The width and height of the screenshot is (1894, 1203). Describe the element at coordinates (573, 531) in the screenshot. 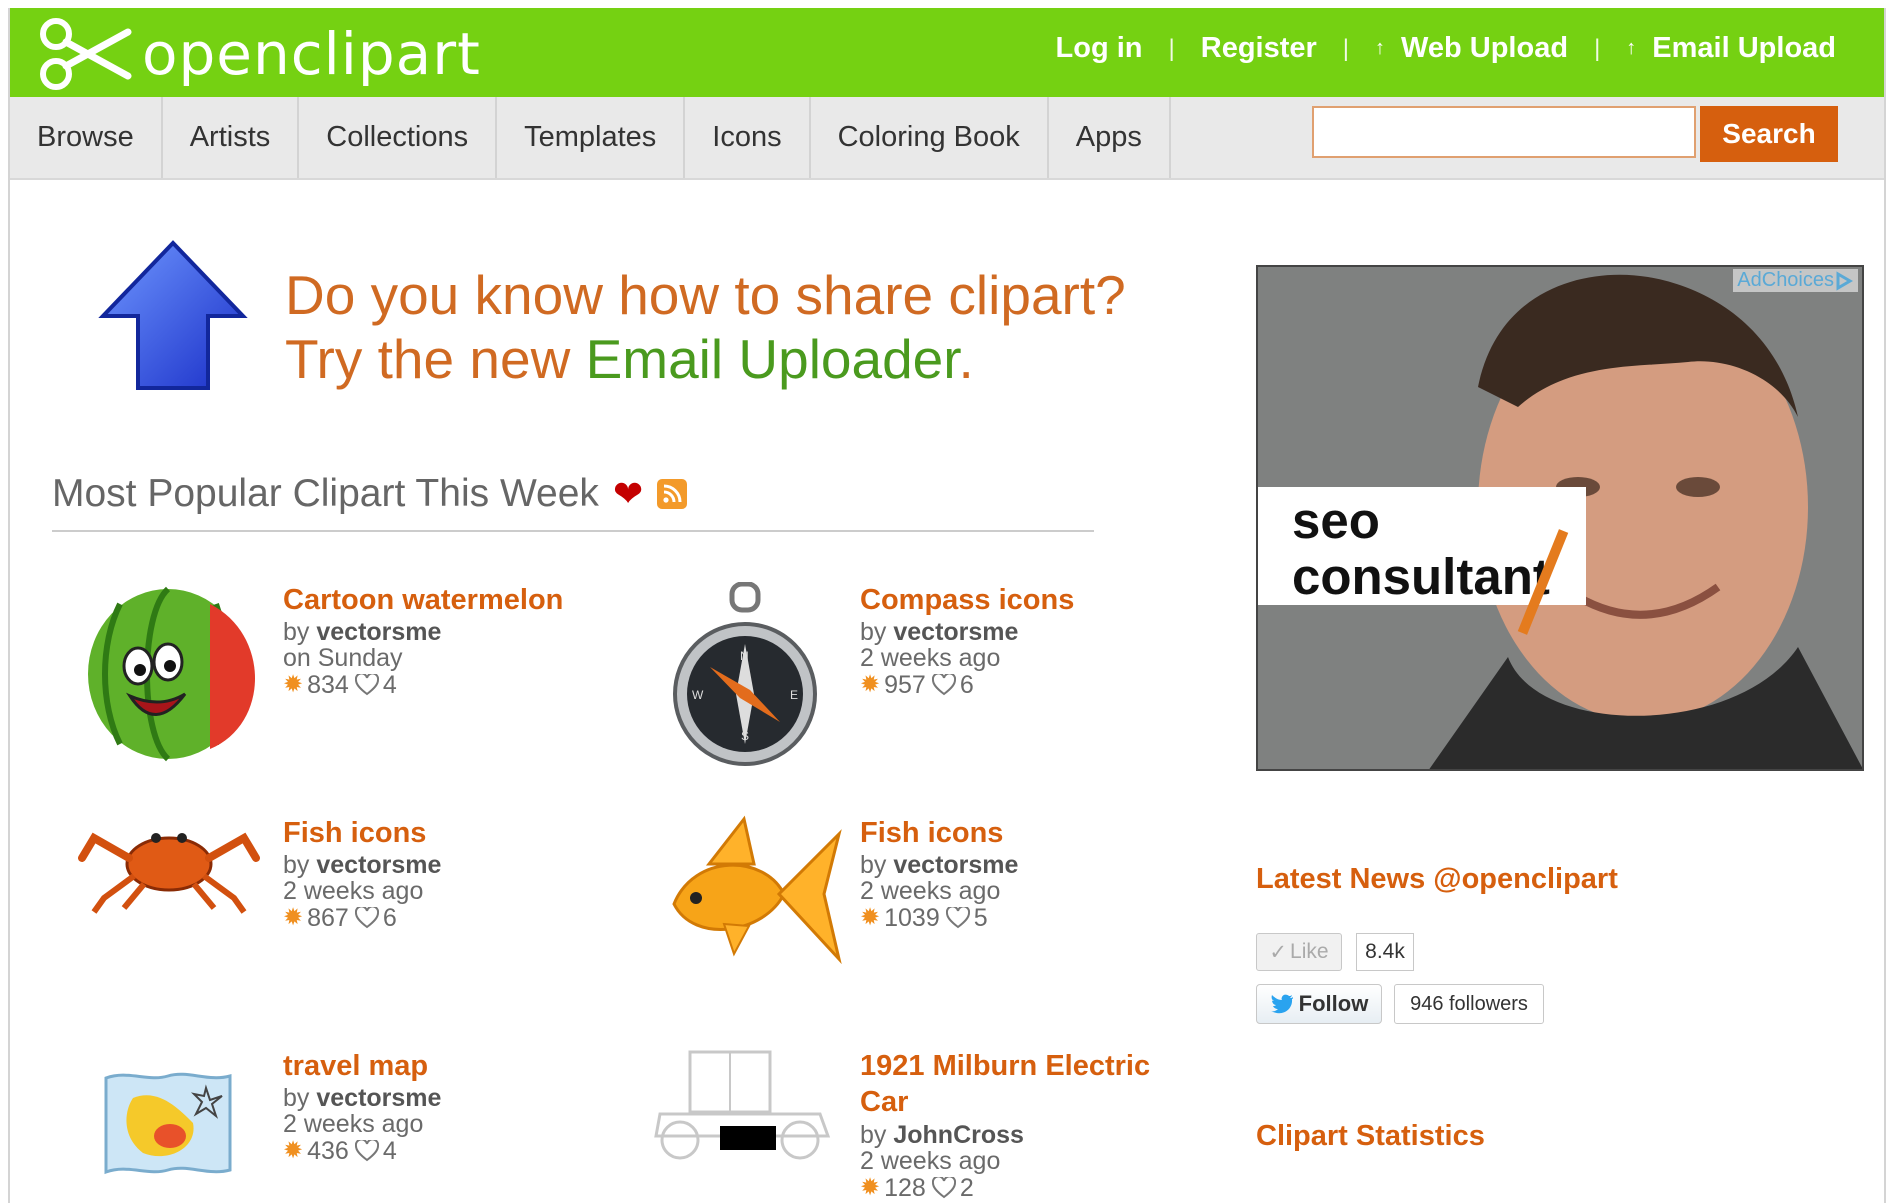

I see `section-divider` at that location.